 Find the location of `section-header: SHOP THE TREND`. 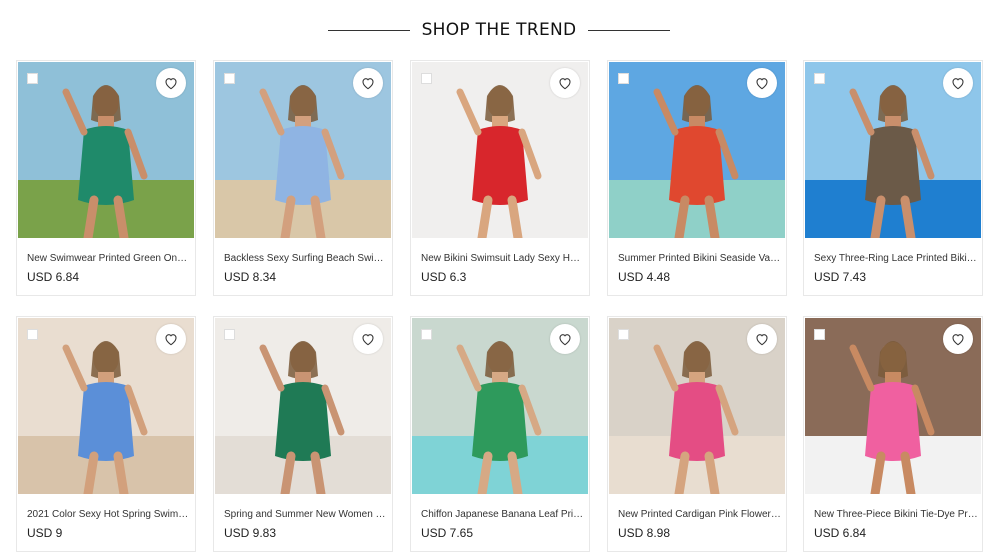

section-header: SHOP THE TREND is located at coordinates (500, 30).